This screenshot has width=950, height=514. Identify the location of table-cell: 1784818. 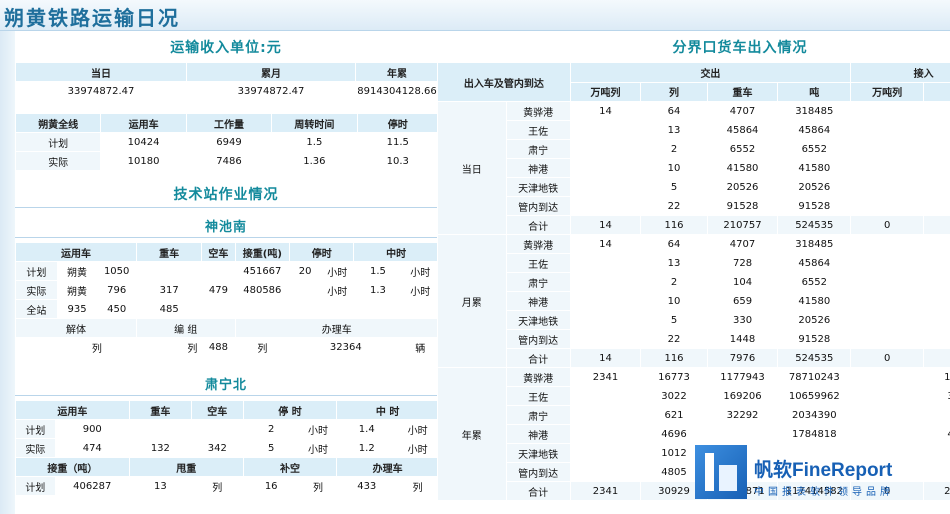
(814, 434).